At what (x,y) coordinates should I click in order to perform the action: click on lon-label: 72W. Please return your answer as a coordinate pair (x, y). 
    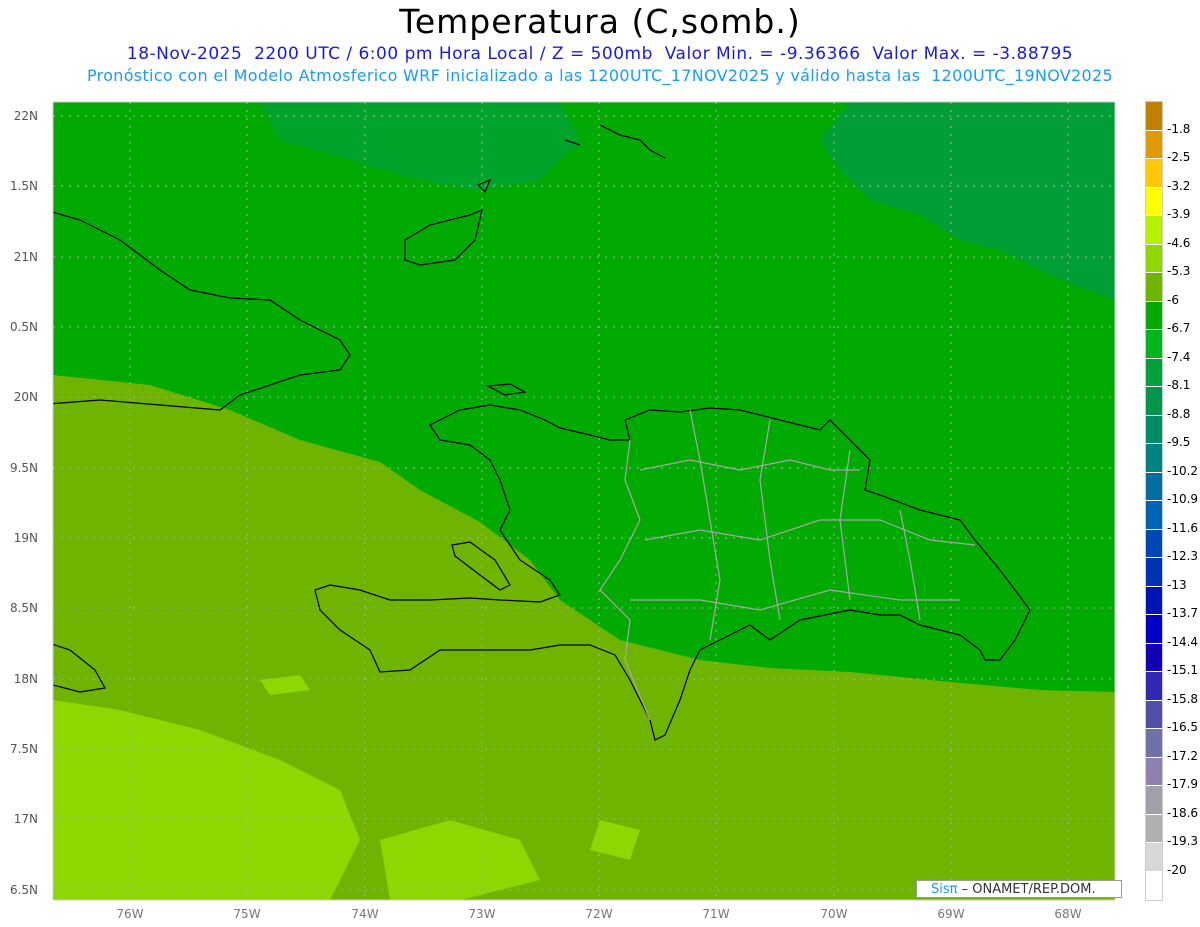
    Looking at the image, I should click on (599, 914).